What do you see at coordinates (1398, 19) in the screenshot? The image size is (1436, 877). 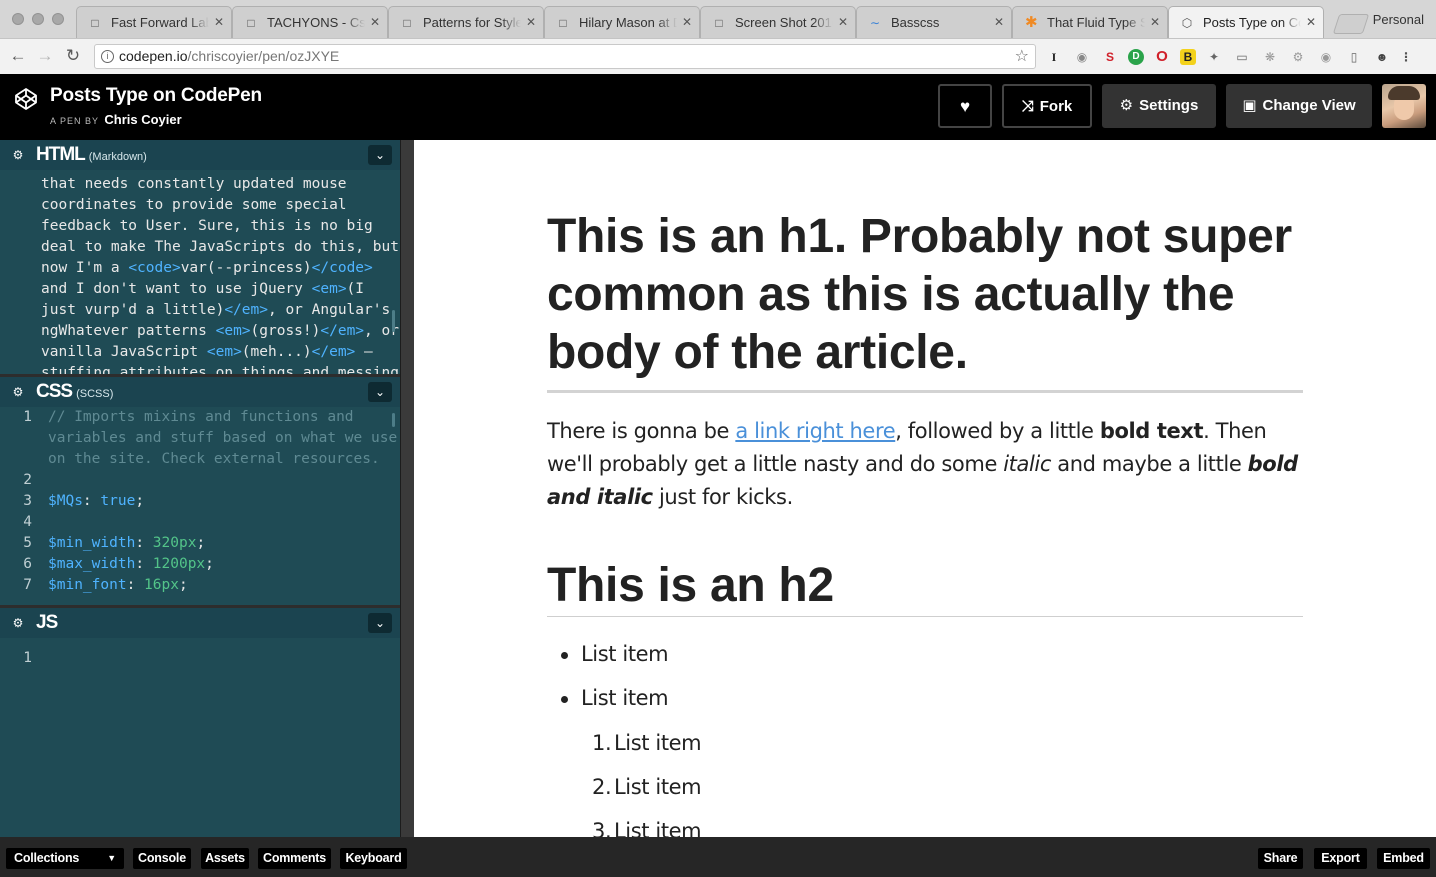 I see `profile-name: Personal` at bounding box center [1398, 19].